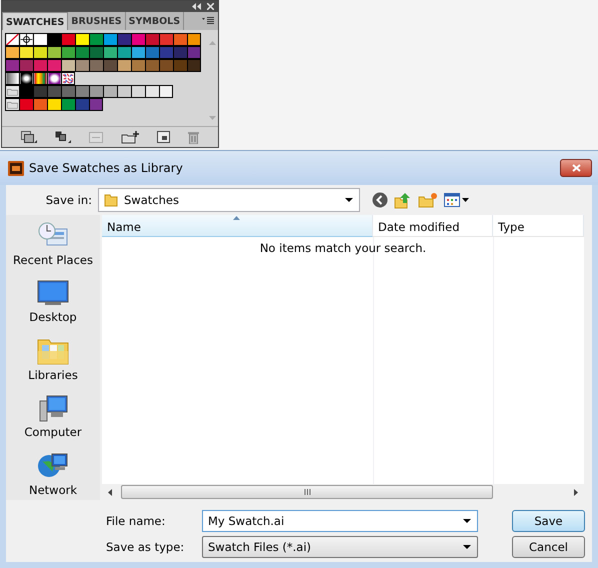  I want to click on place-item: Recent Places, so click(53, 245).